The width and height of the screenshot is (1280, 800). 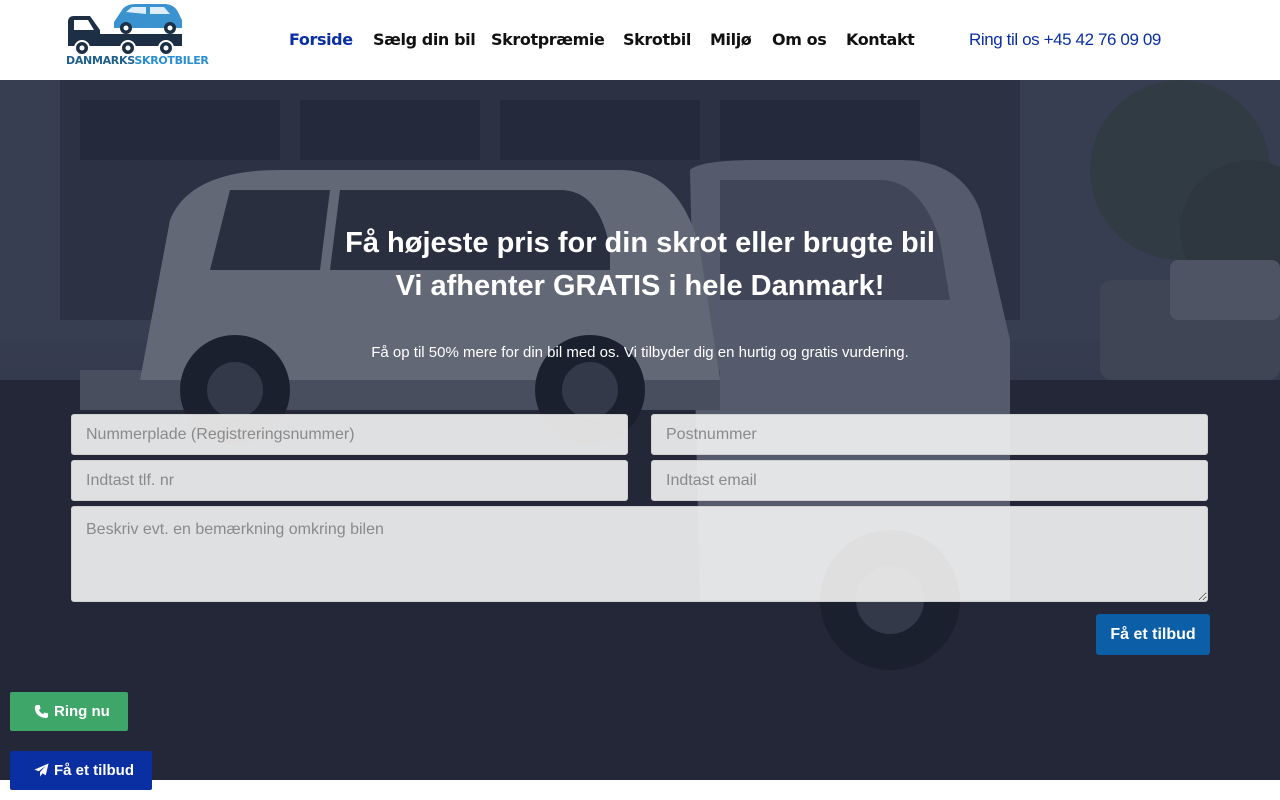 What do you see at coordinates (1153, 634) in the screenshot?
I see `get-quote-submit-button: Få et tilbud` at bounding box center [1153, 634].